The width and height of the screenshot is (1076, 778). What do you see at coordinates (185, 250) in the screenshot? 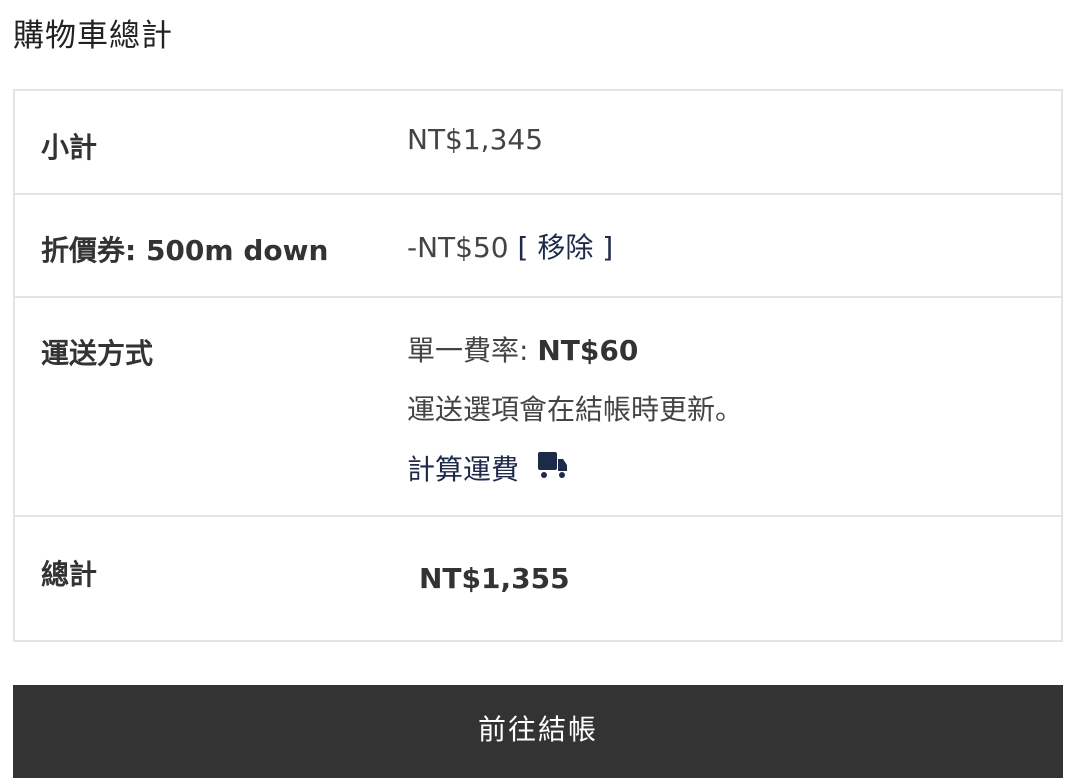
I see `coupon-label: 折價券: 500m down` at bounding box center [185, 250].